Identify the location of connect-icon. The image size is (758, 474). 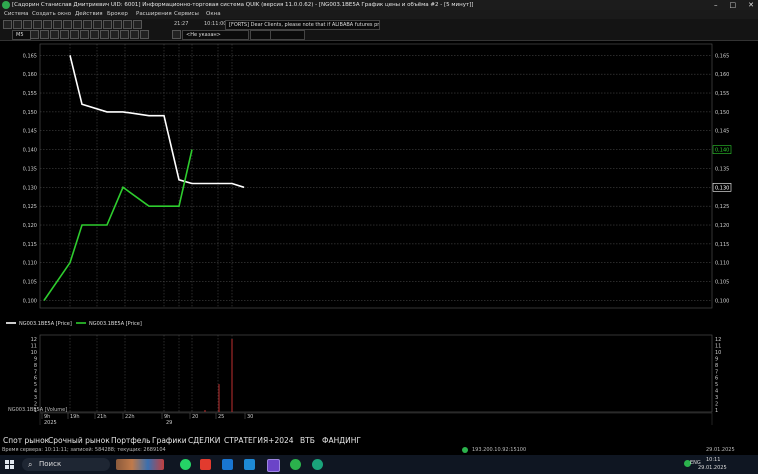
(47, 24).